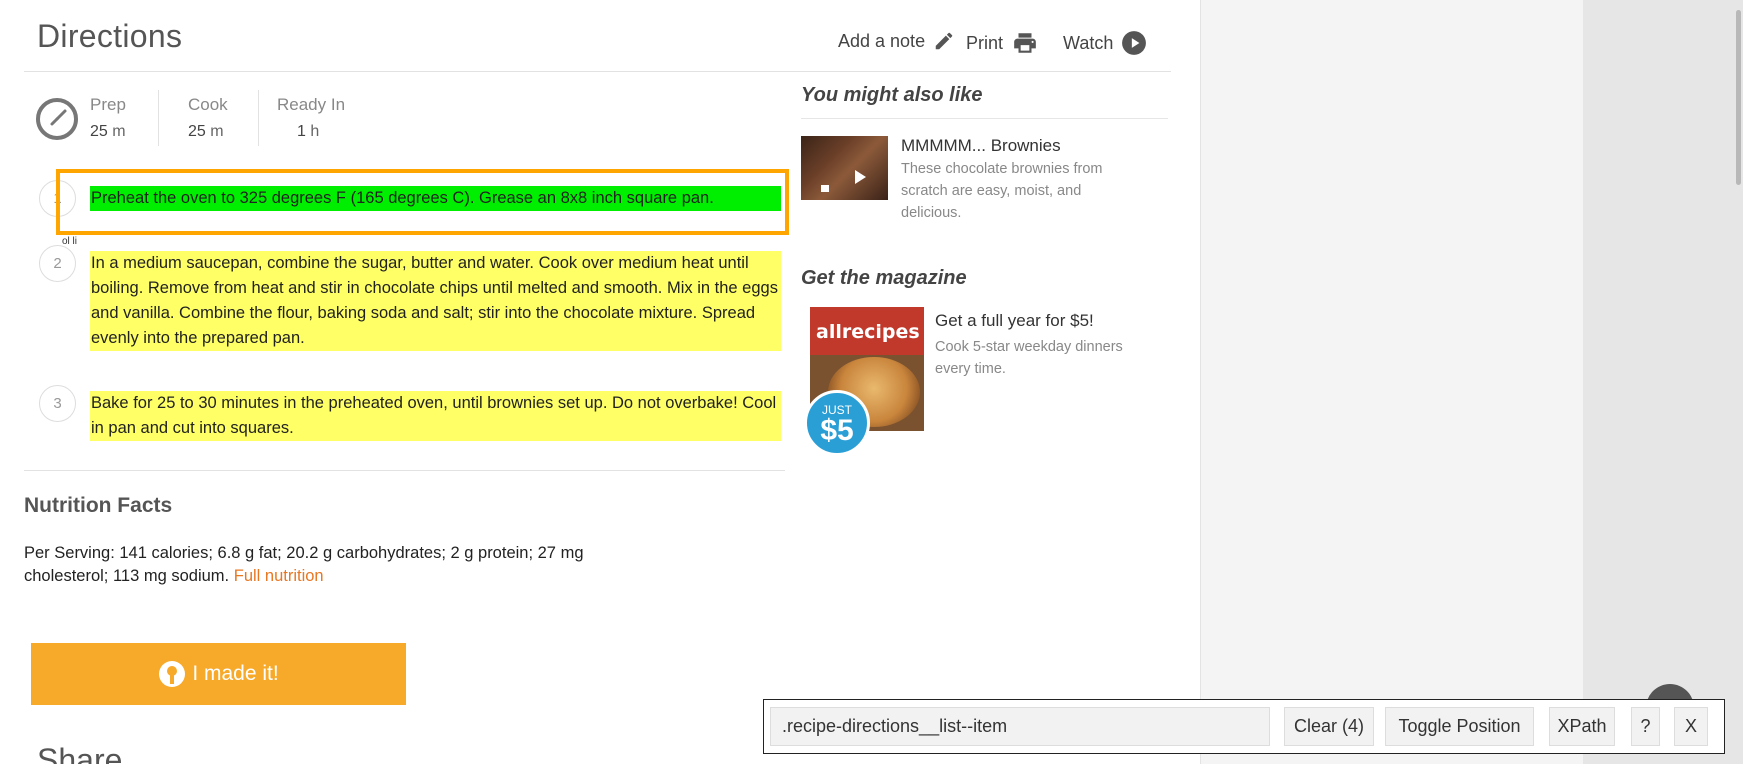 The width and height of the screenshot is (1743, 764). I want to click on nutrition-title: Nutrition Facts, so click(98, 505).